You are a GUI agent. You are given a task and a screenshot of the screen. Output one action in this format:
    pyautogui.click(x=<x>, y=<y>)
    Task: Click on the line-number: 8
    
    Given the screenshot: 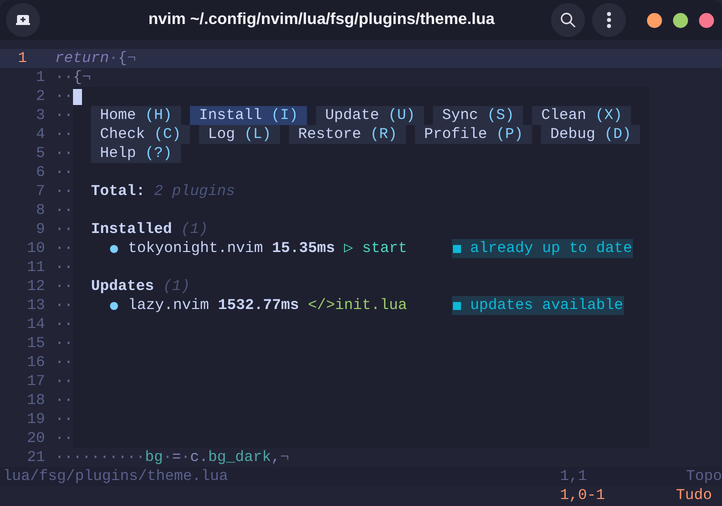 What is the action you would take?
    pyautogui.click(x=40, y=210)
    